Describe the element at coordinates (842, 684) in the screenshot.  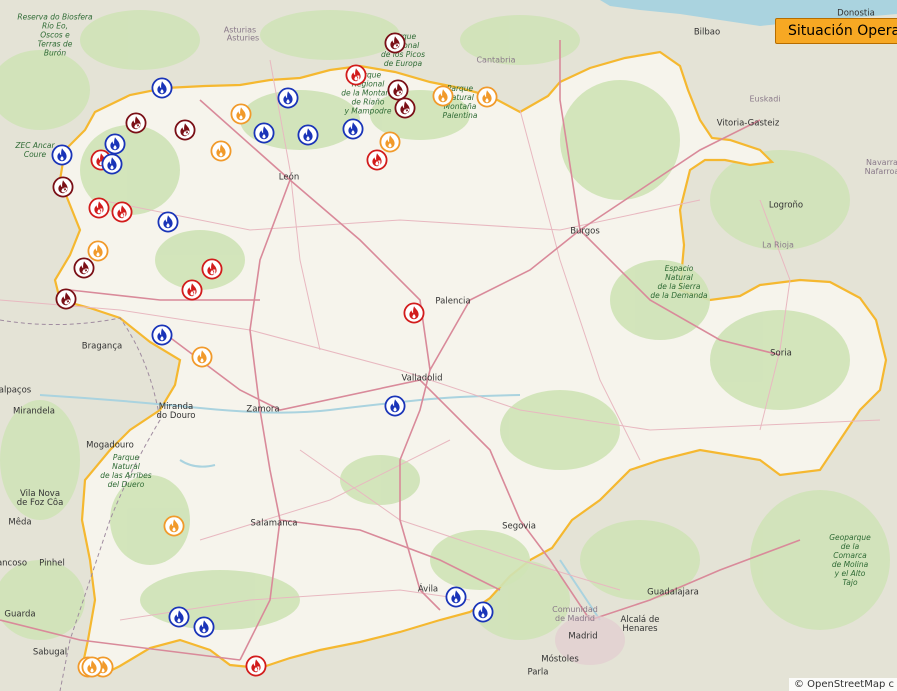
I see `map-attribution: © OpenStreetMap c` at that location.